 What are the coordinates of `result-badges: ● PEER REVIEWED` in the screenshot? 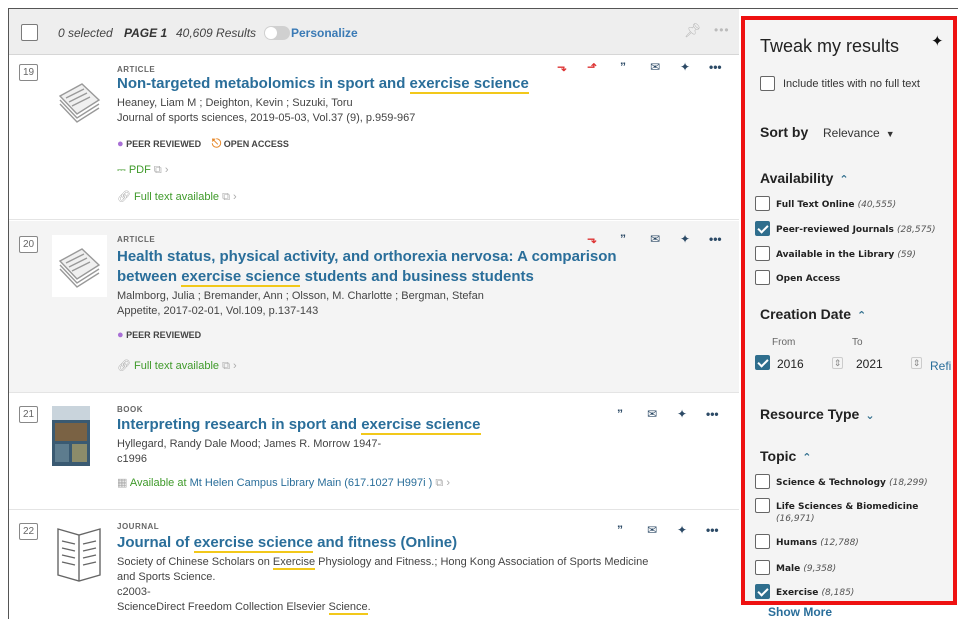 It's located at (159, 335).